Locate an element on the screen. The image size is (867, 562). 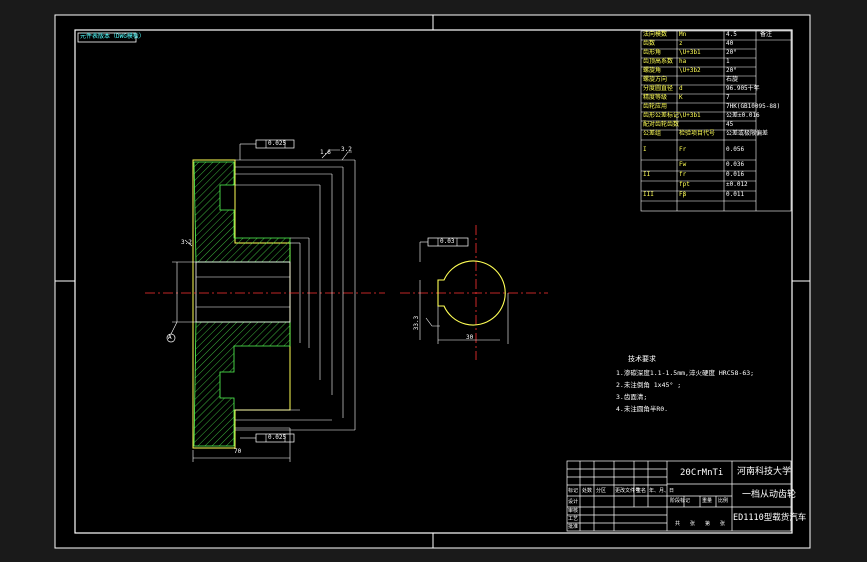
tb-cell-1: 处数 is located at coordinates (587, 491).